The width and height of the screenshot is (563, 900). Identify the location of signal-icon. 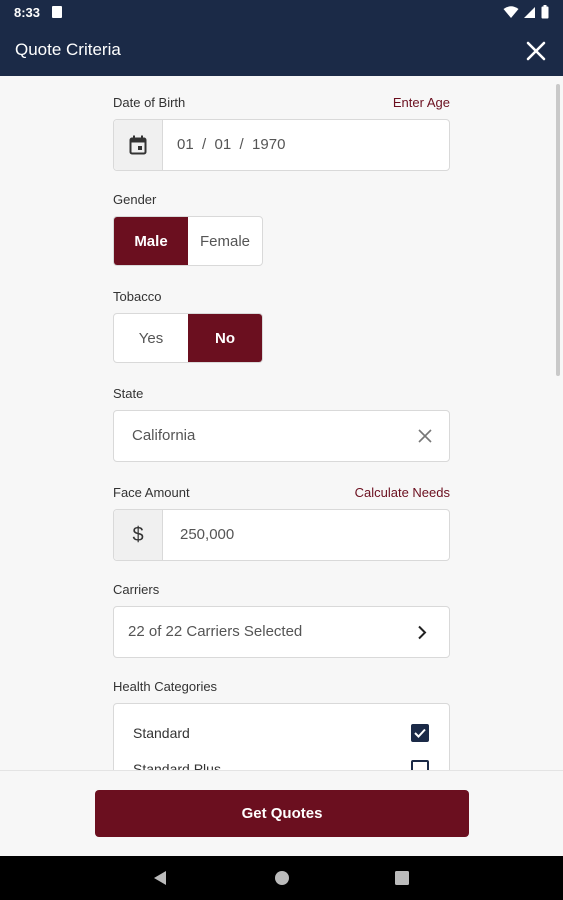
(529, 12).